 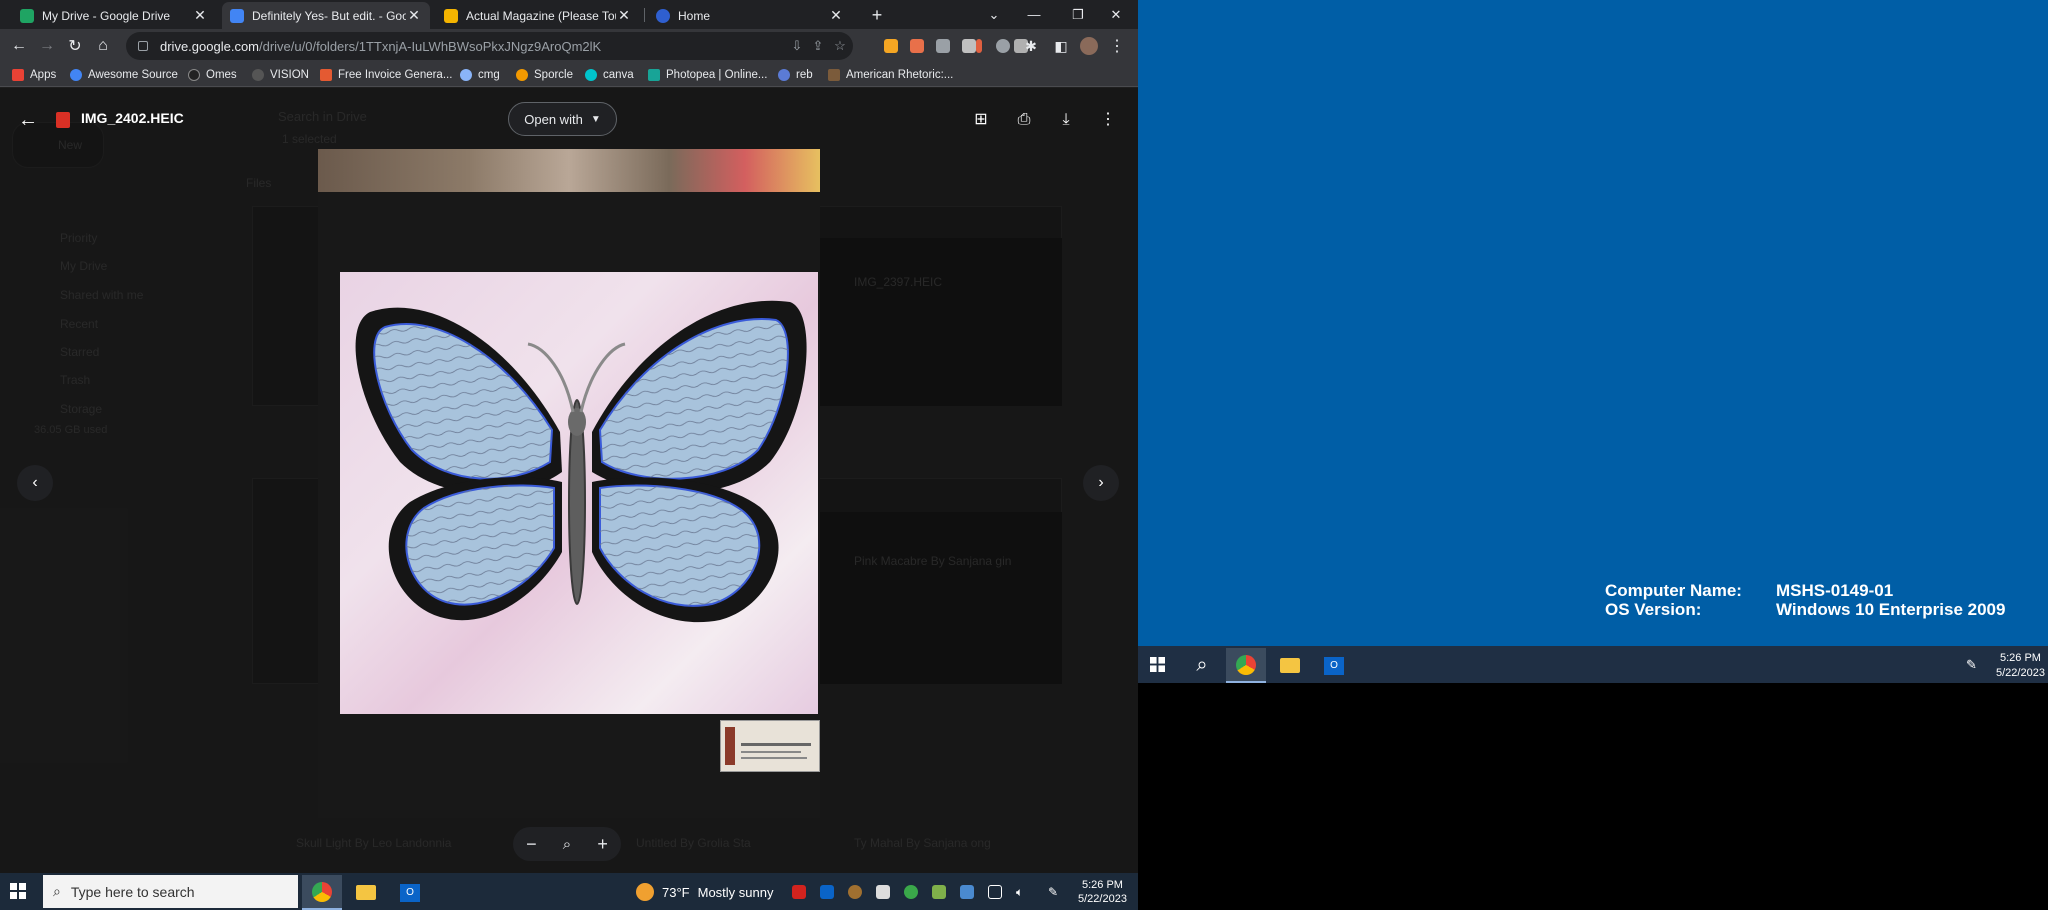 What do you see at coordinates (221, 75) in the screenshot?
I see `bookmark-label: Omes` at bounding box center [221, 75].